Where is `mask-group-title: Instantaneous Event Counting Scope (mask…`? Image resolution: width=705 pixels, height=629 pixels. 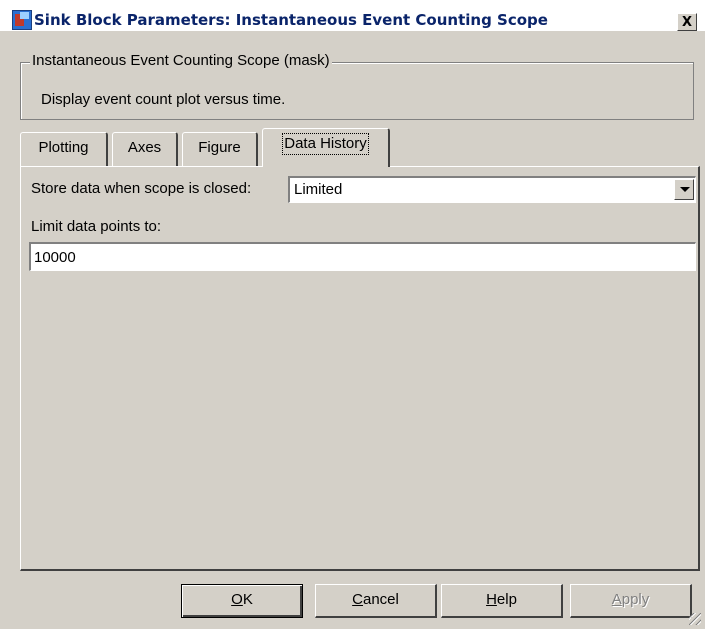 mask-group-title: Instantaneous Event Counting Scope (mask… is located at coordinates (181, 60).